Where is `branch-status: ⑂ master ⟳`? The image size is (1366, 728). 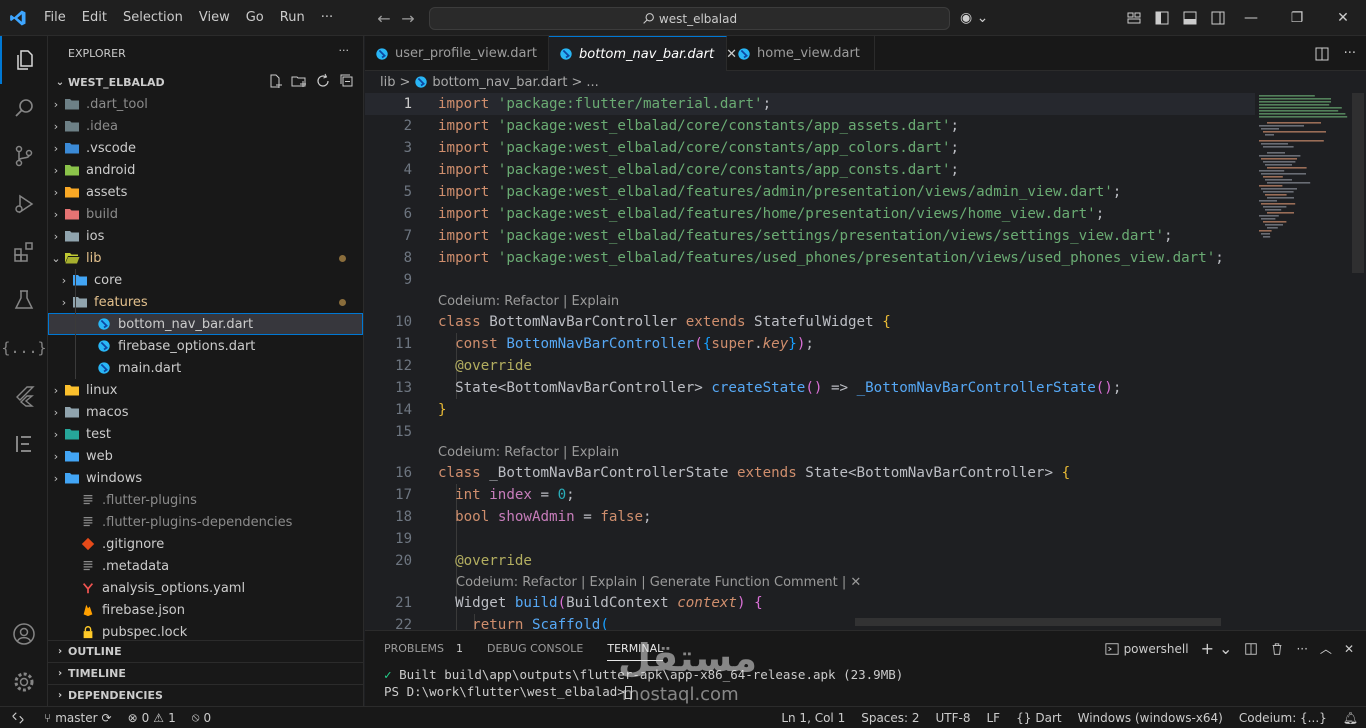 branch-status: ⑂ master ⟳ is located at coordinates (78, 717).